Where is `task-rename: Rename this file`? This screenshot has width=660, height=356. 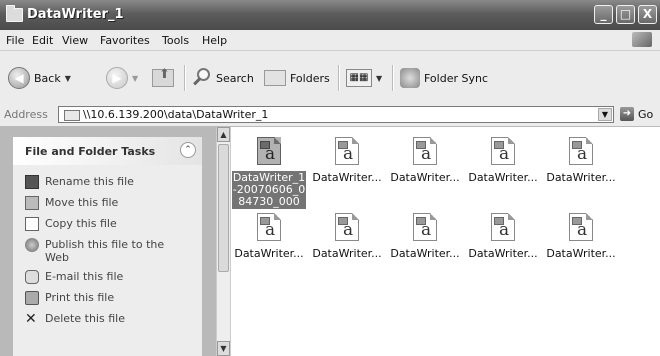 task-rename: Rename this file is located at coordinates (105, 182).